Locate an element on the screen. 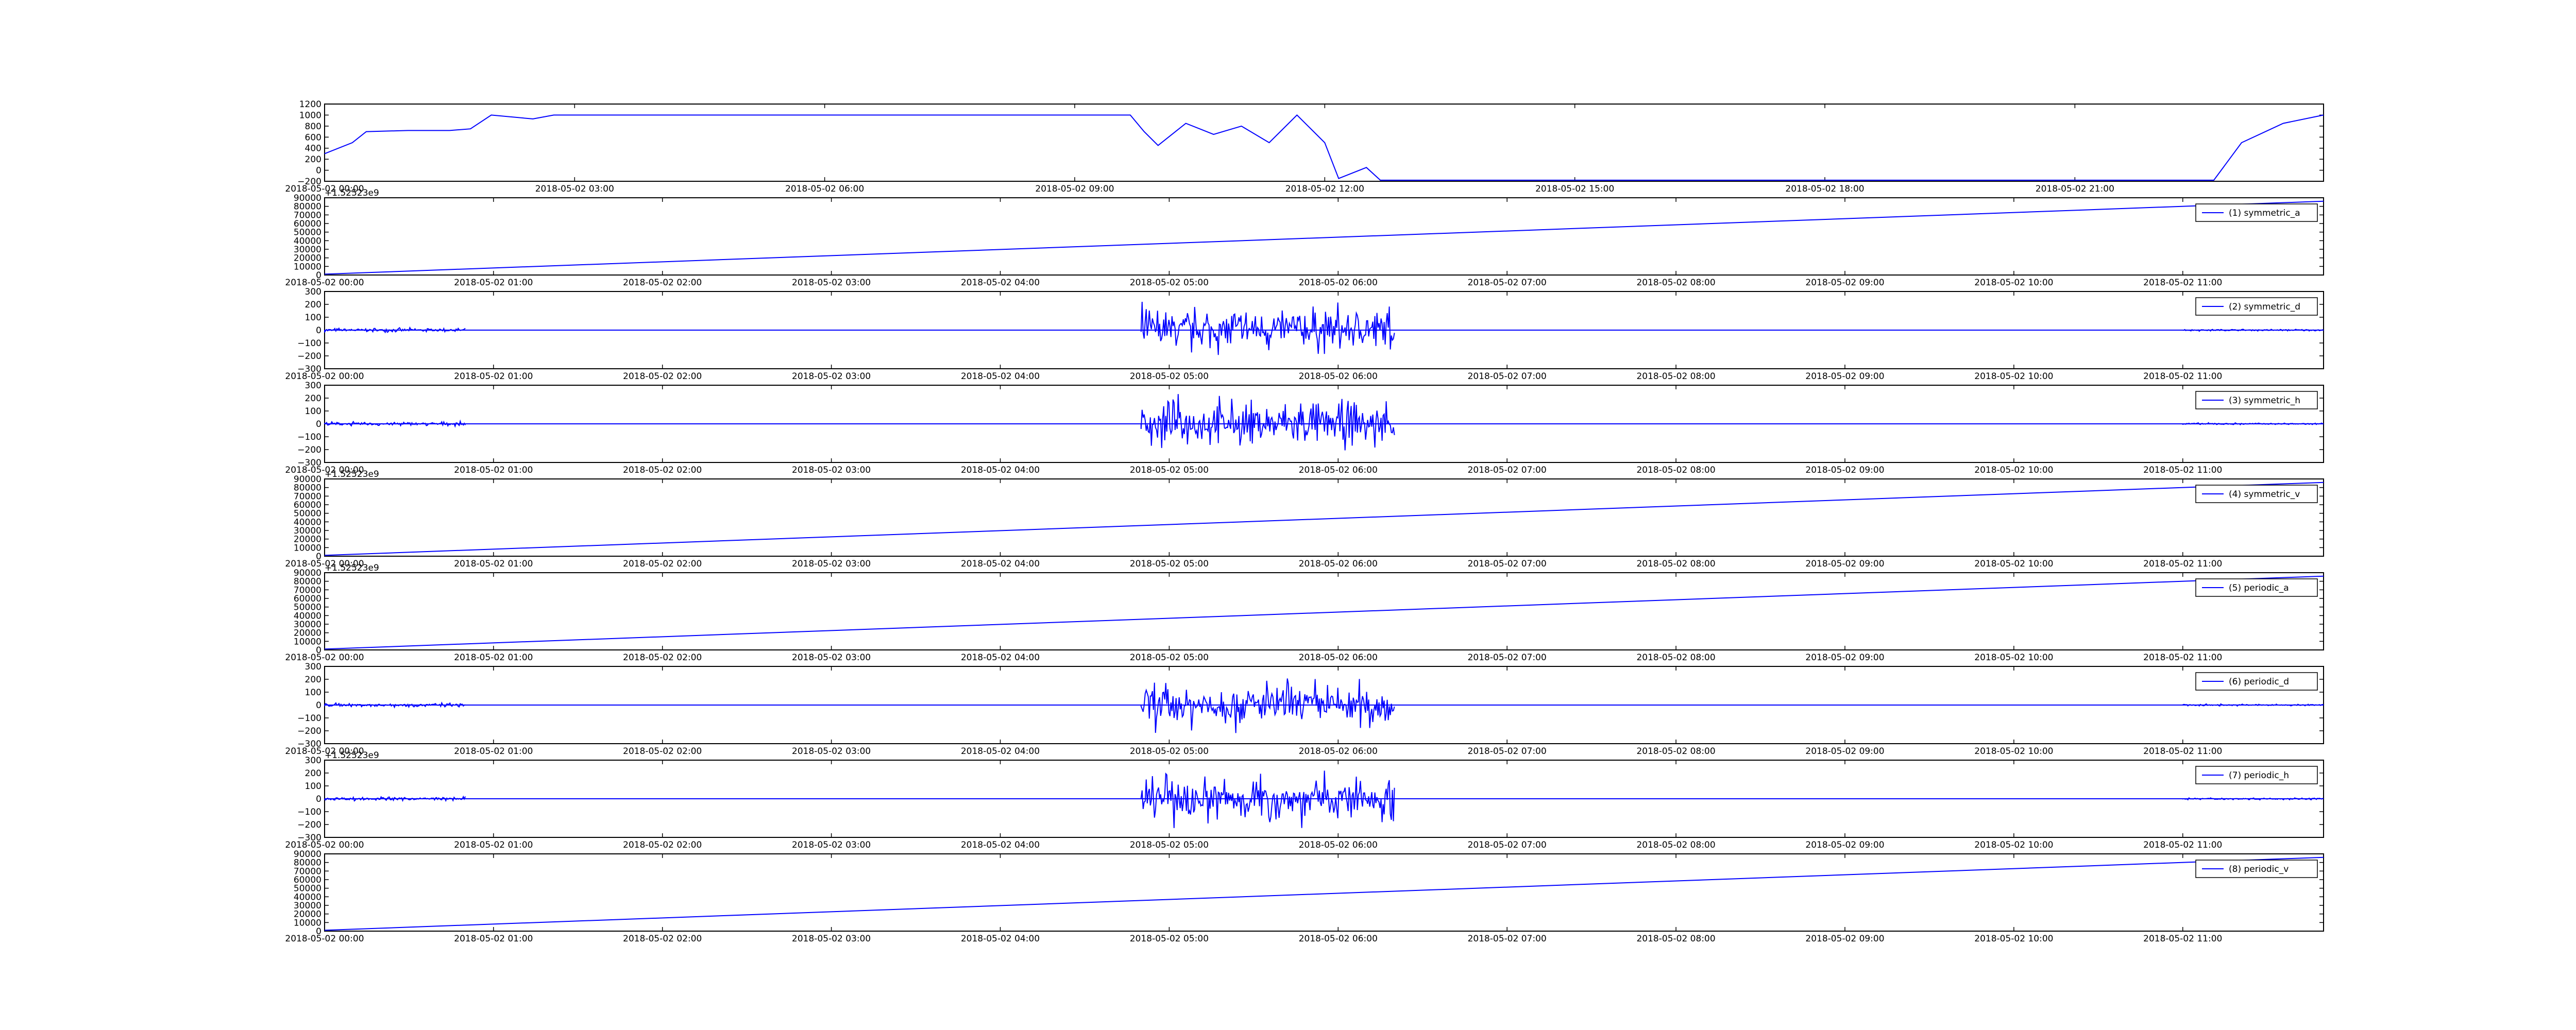  legend-label: (5) periodic_a is located at coordinates (2259, 588).